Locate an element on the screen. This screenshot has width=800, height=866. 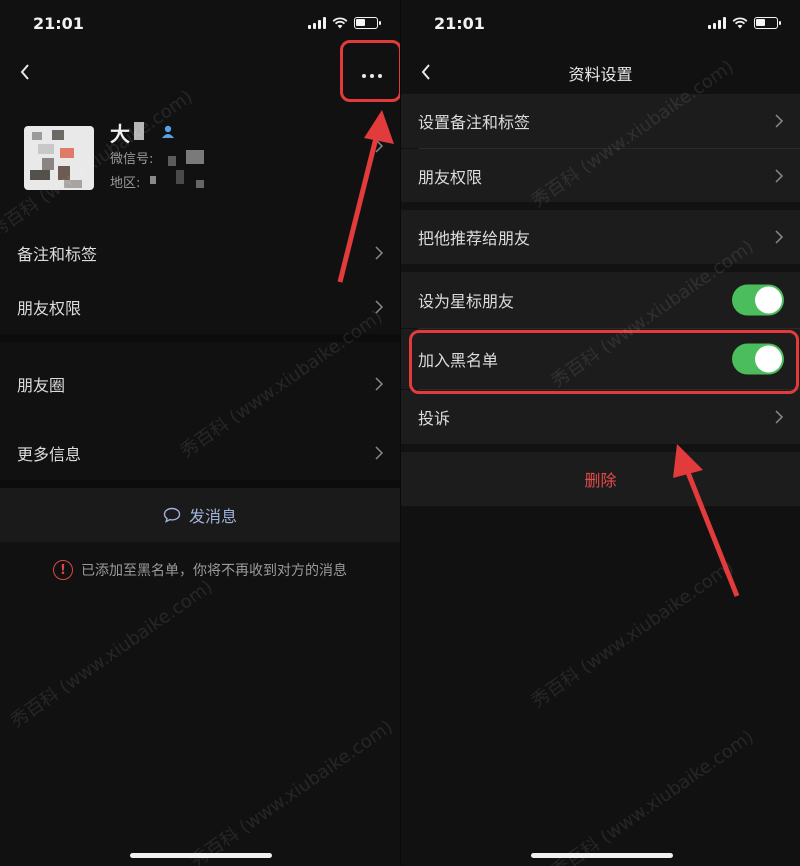
avatar is located at coordinates (59, 158).